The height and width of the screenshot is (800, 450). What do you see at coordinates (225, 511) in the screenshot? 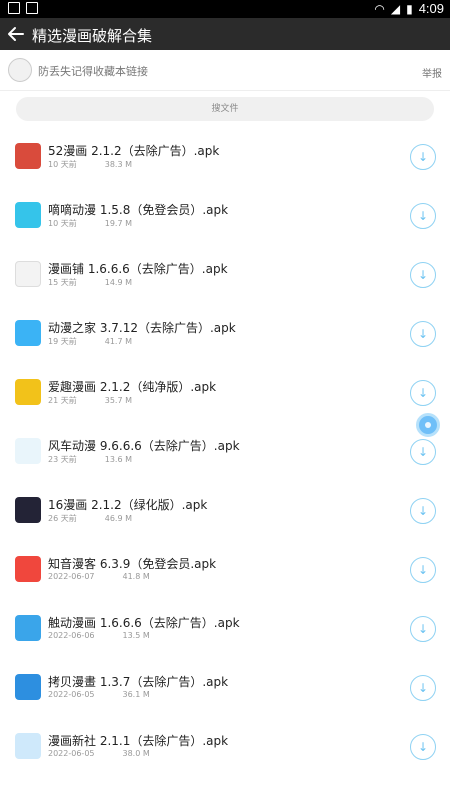
I see `list-item: 16漫画 2.1.2（绿化版）.apk 26 天前 46.9 M ↓` at bounding box center [225, 511].